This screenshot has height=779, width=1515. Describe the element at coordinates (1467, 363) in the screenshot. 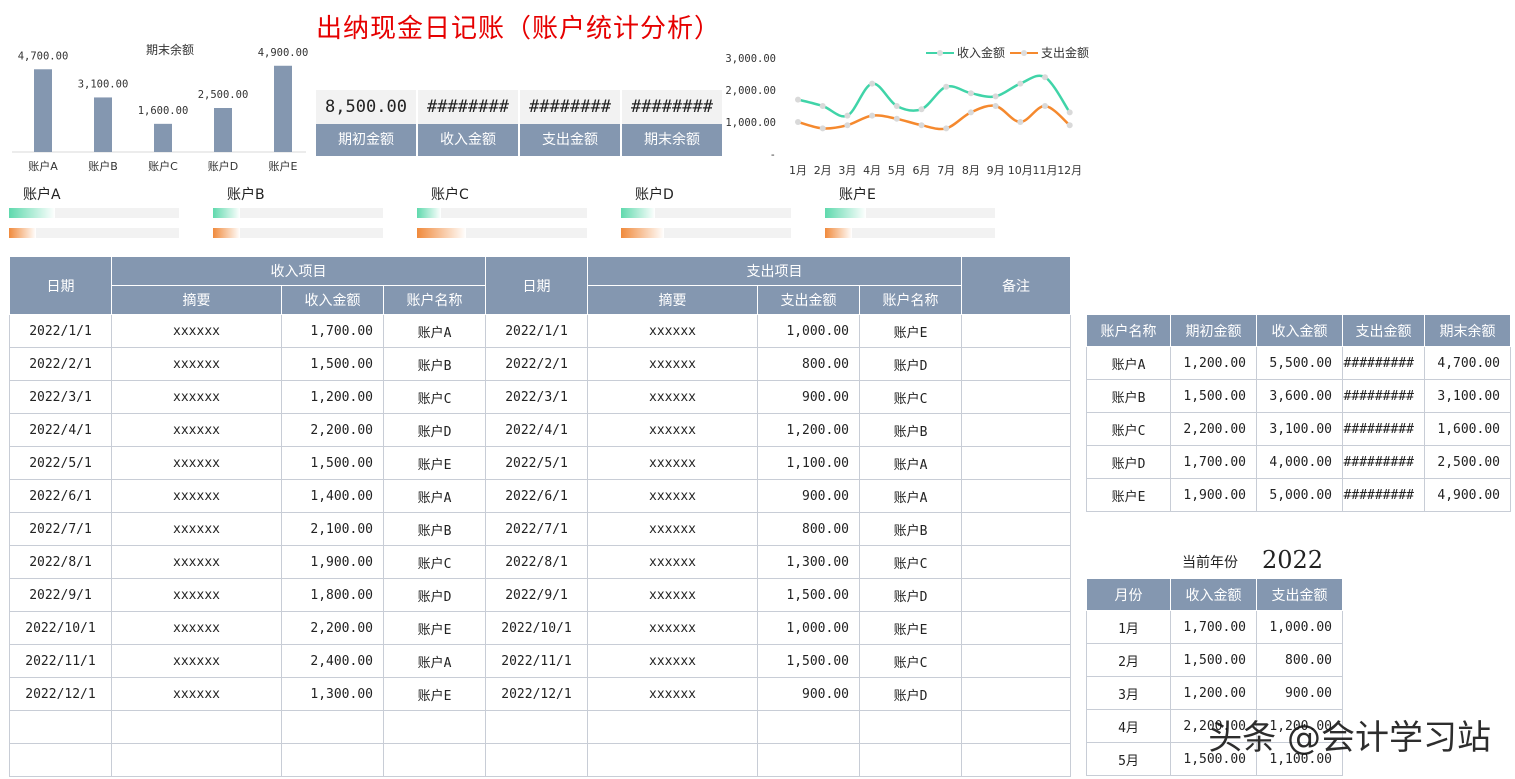

I see `table-cell: 4,700.00` at that location.